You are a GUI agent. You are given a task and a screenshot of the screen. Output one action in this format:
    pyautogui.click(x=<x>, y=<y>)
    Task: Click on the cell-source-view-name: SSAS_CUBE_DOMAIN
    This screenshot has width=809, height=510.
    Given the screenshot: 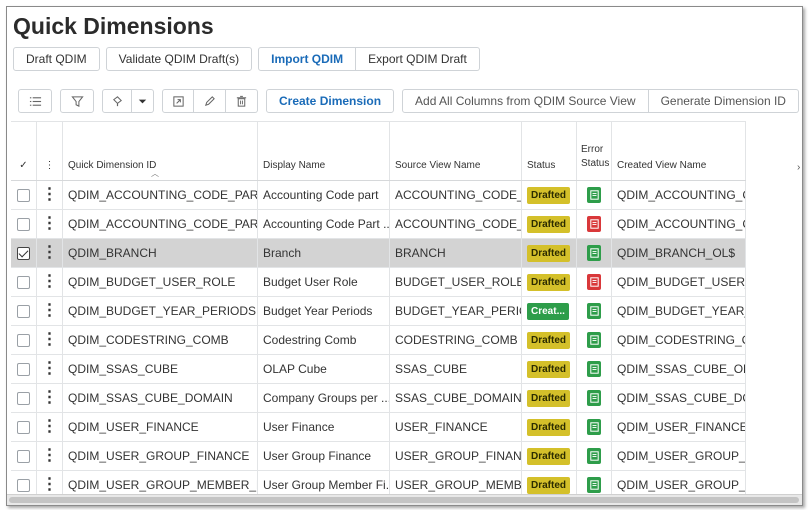 What is the action you would take?
    pyautogui.click(x=456, y=398)
    